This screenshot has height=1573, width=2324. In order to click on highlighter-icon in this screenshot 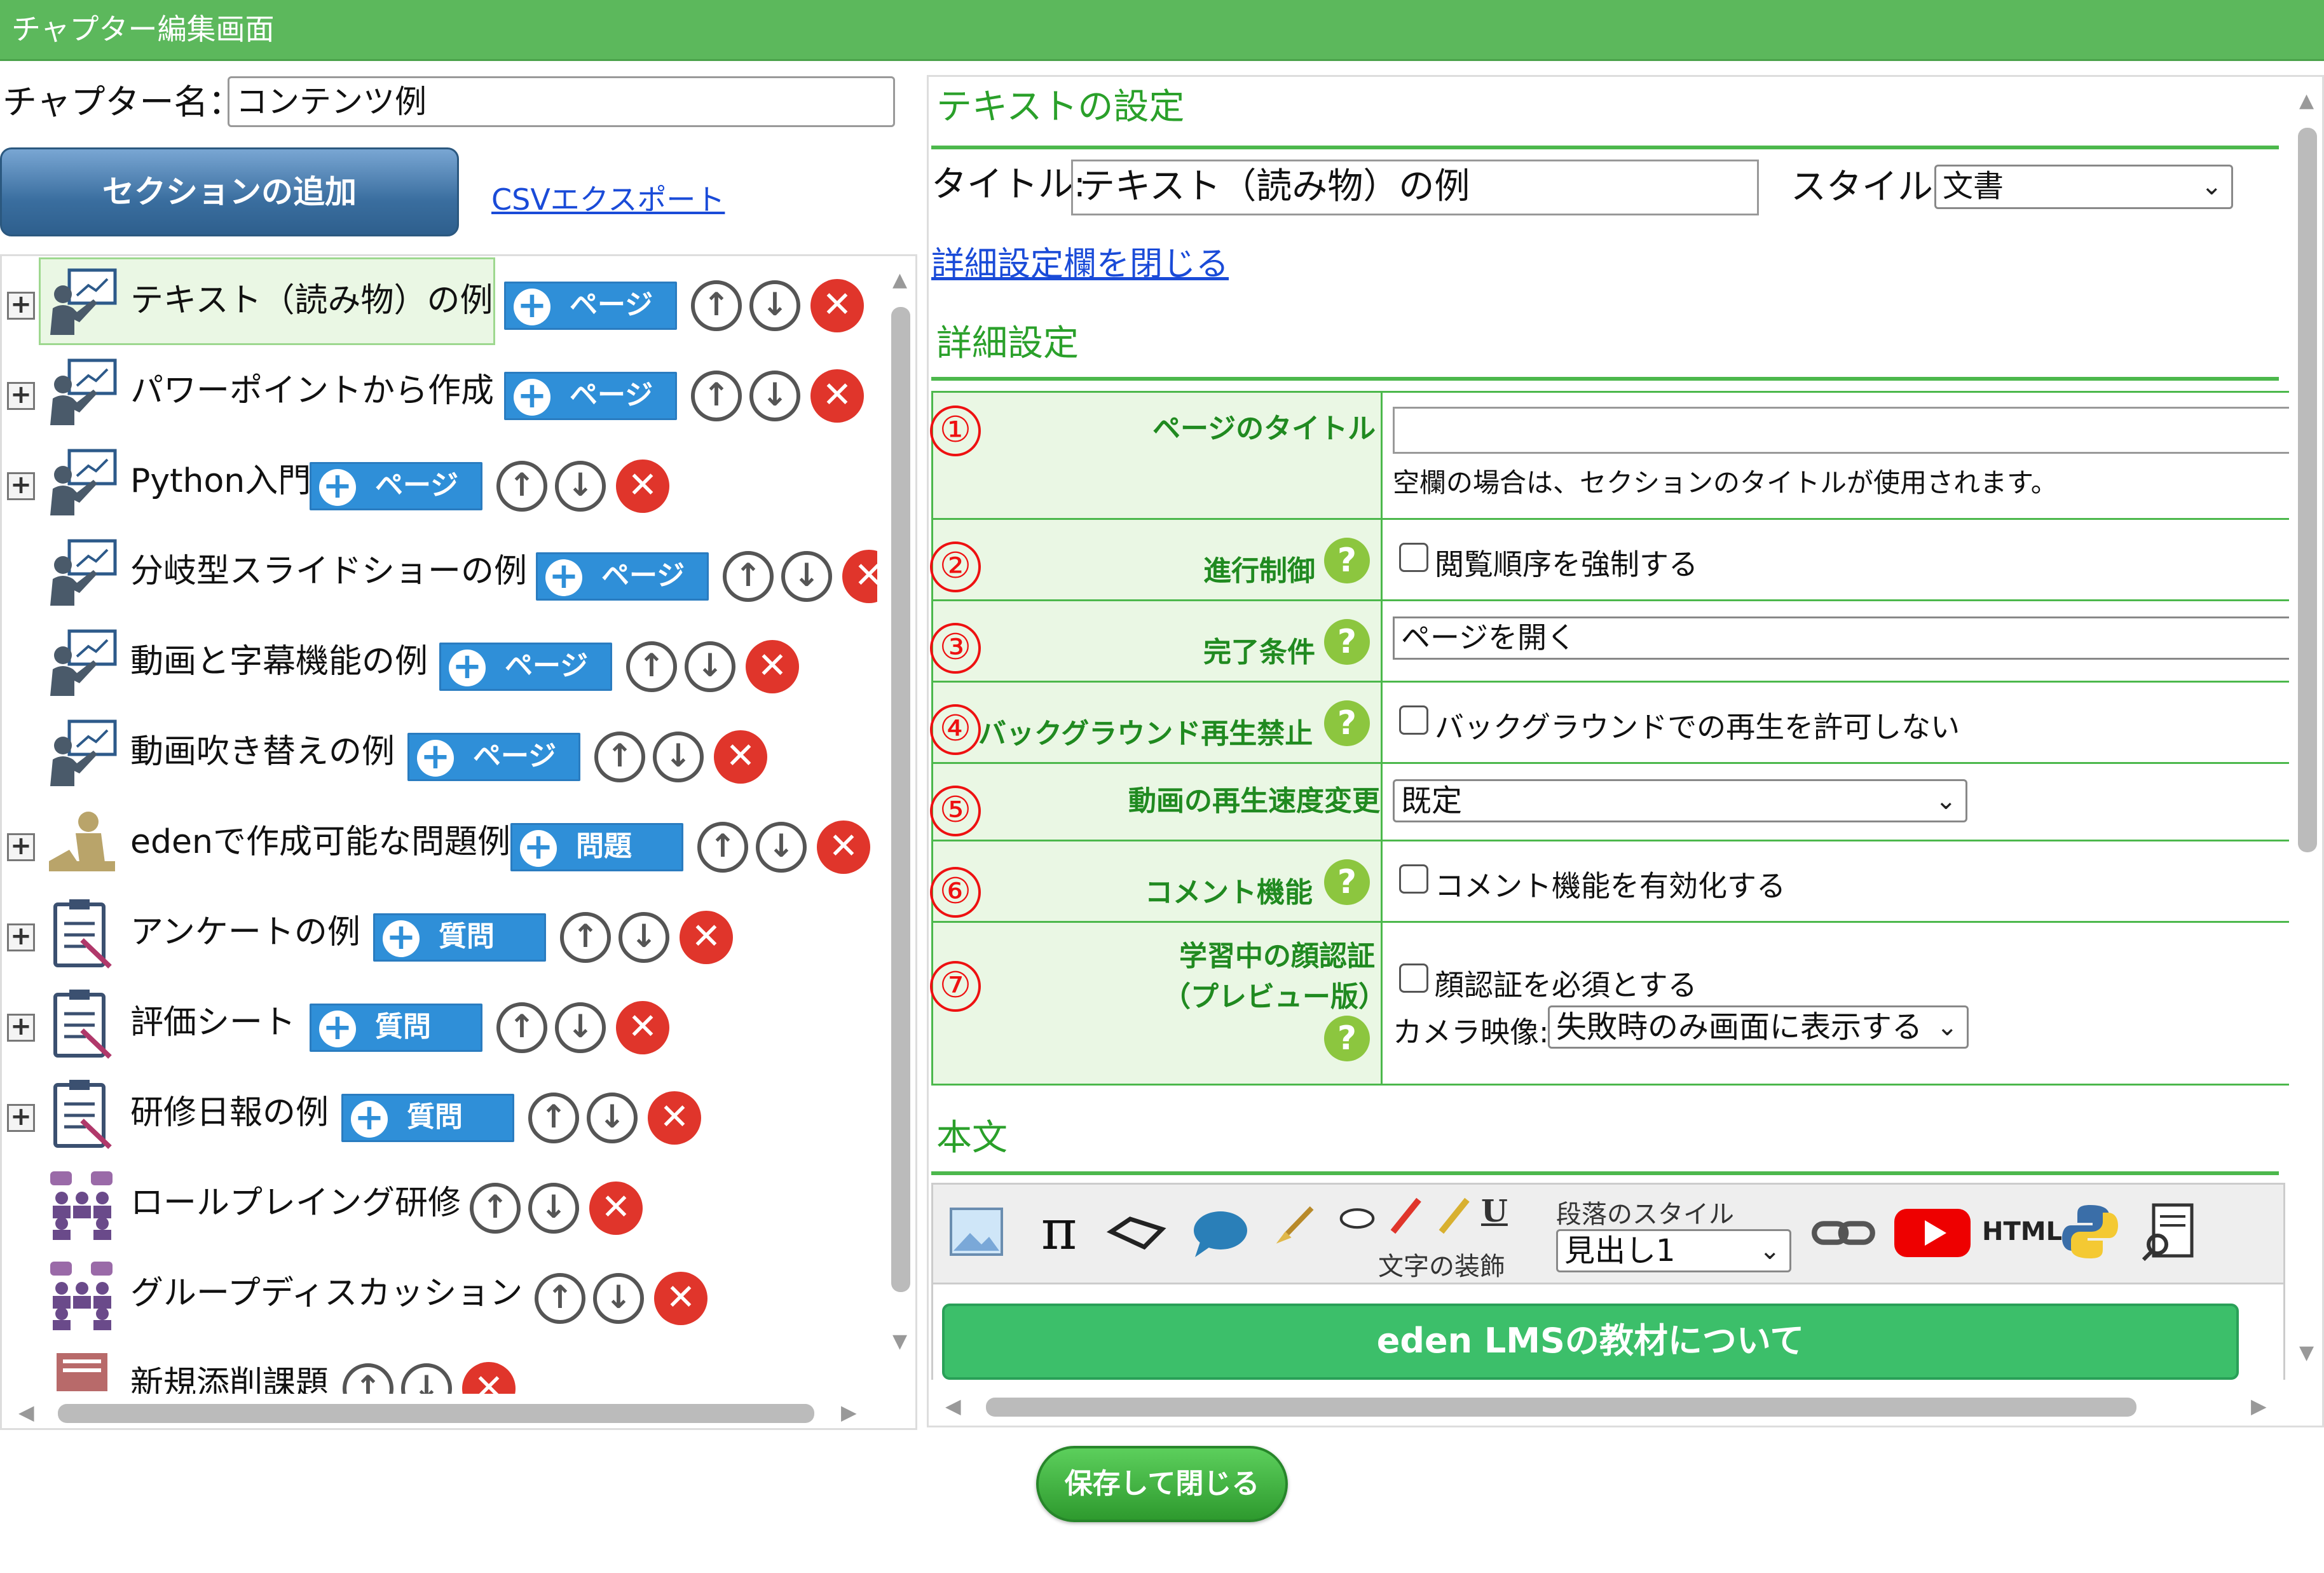, I will do `click(1454, 1216)`.